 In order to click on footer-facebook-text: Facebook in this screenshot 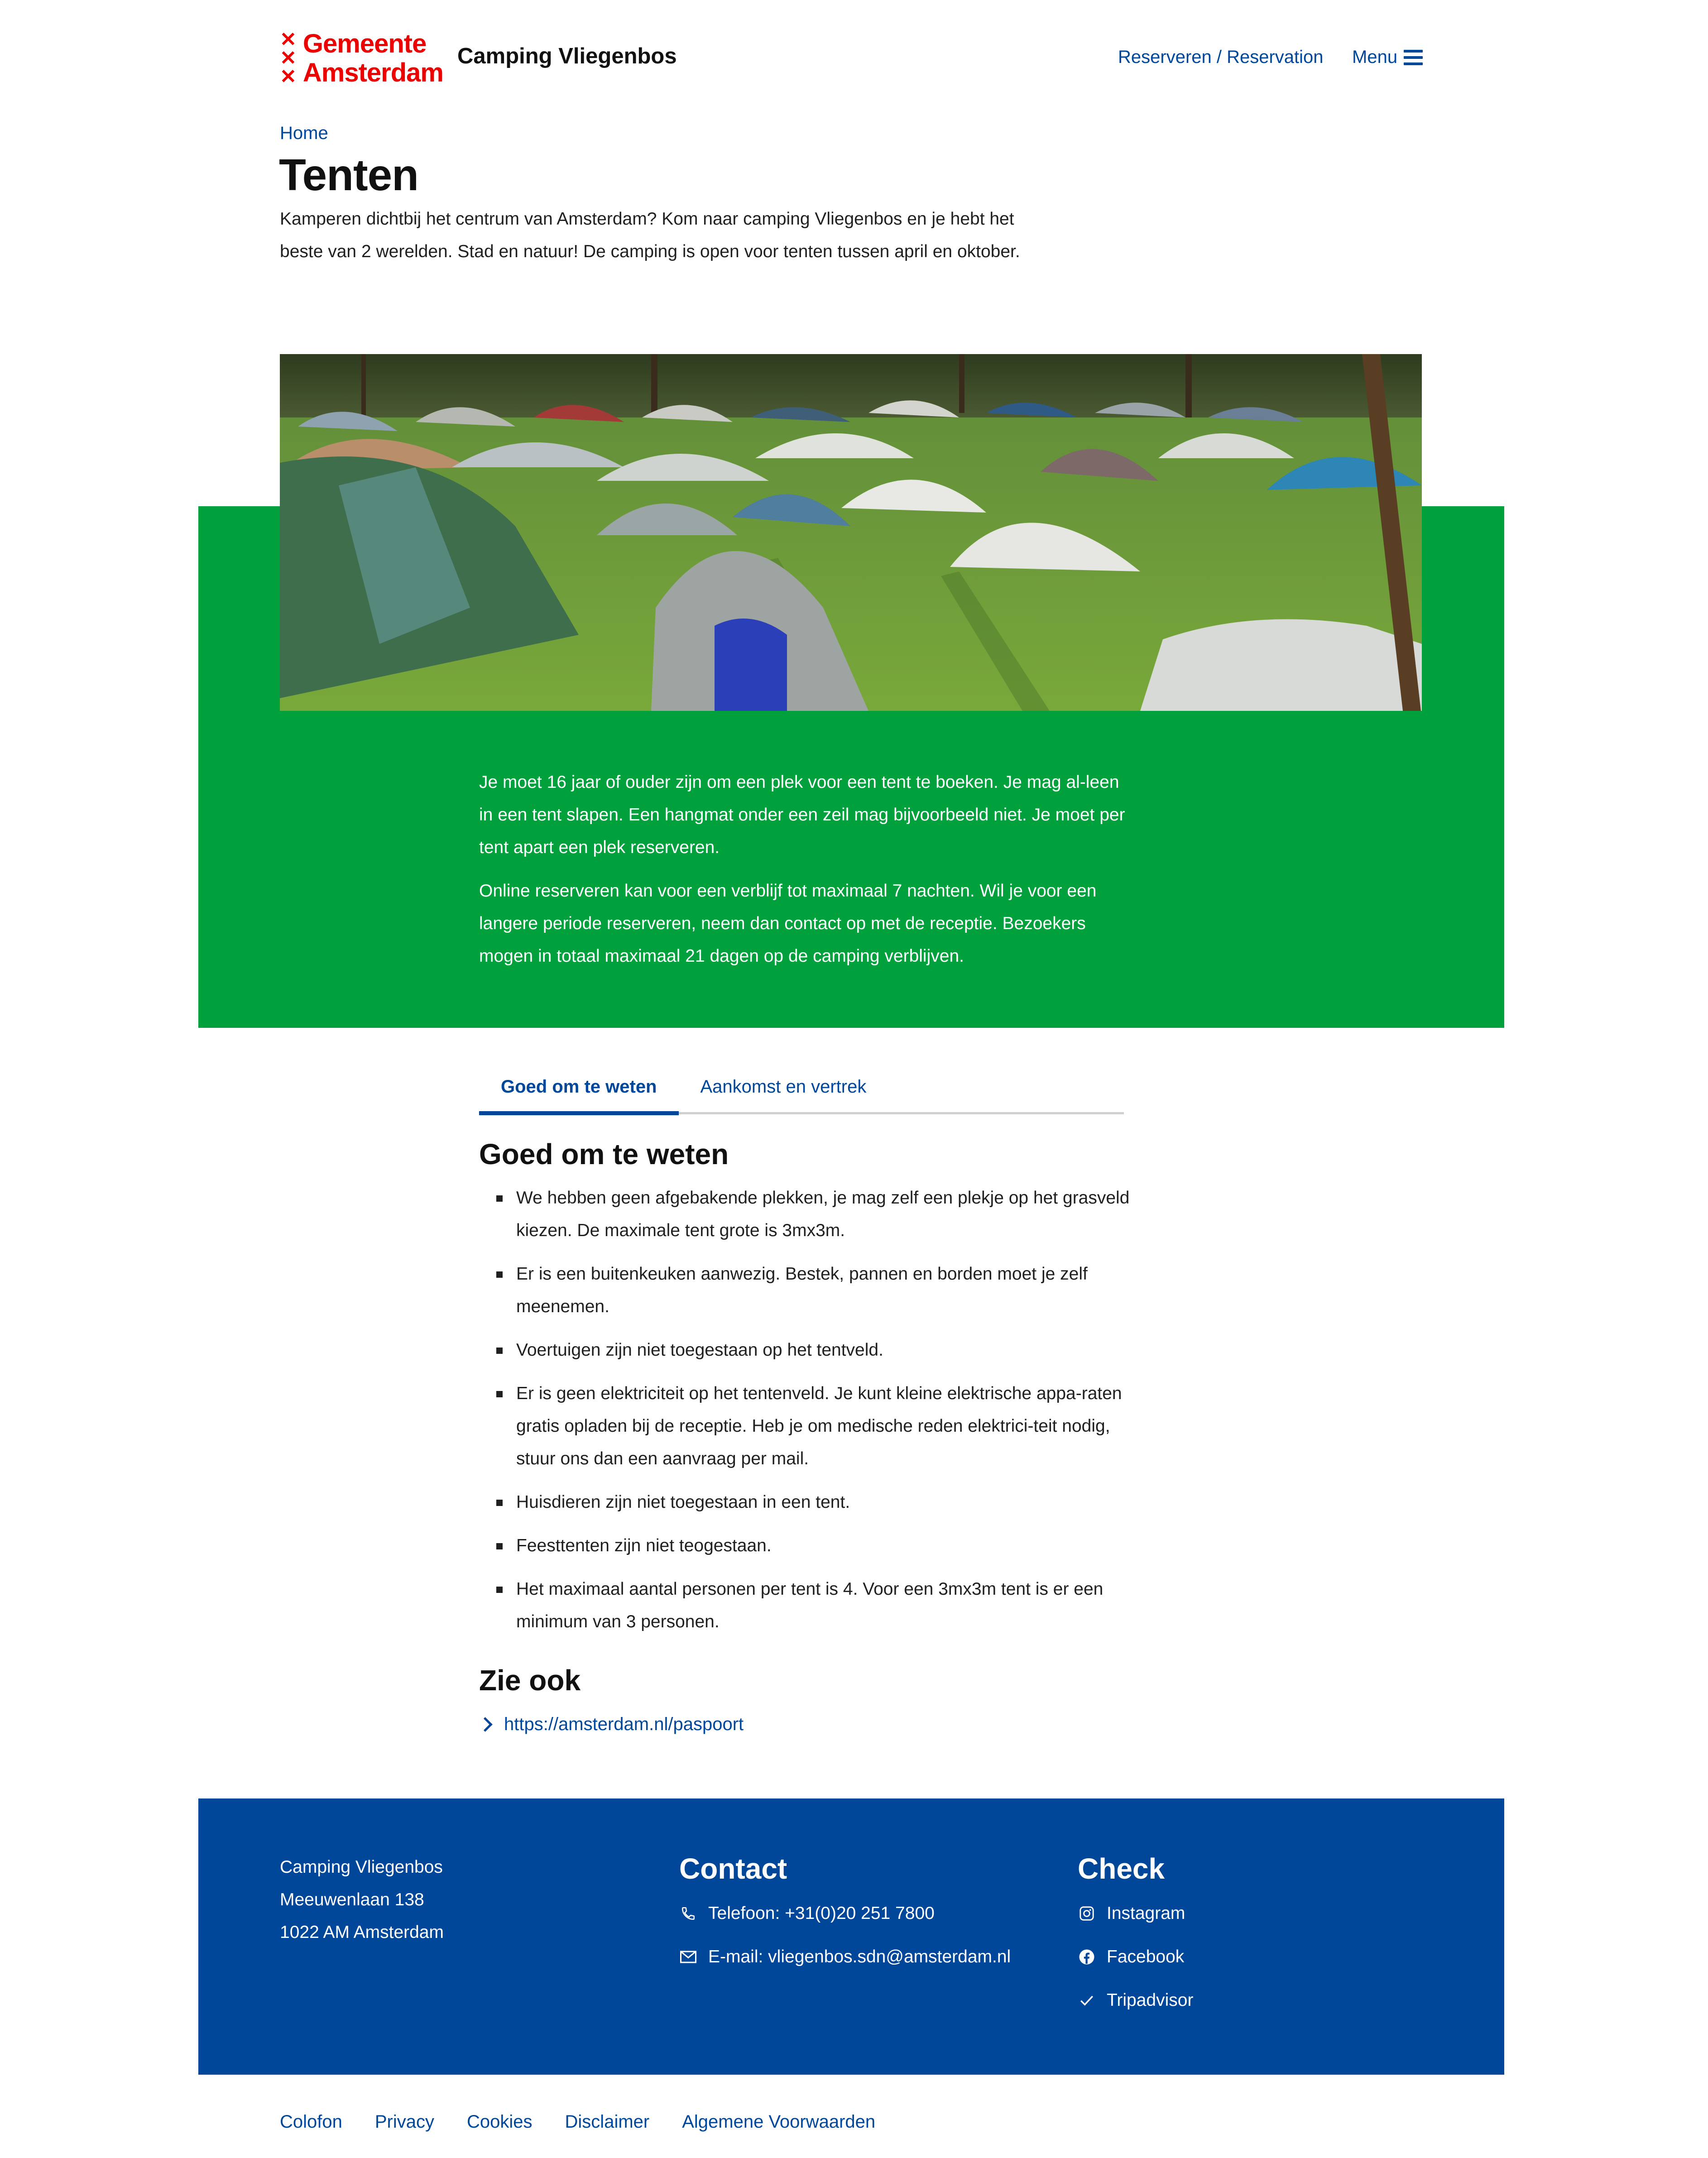, I will do `click(1146, 1956)`.